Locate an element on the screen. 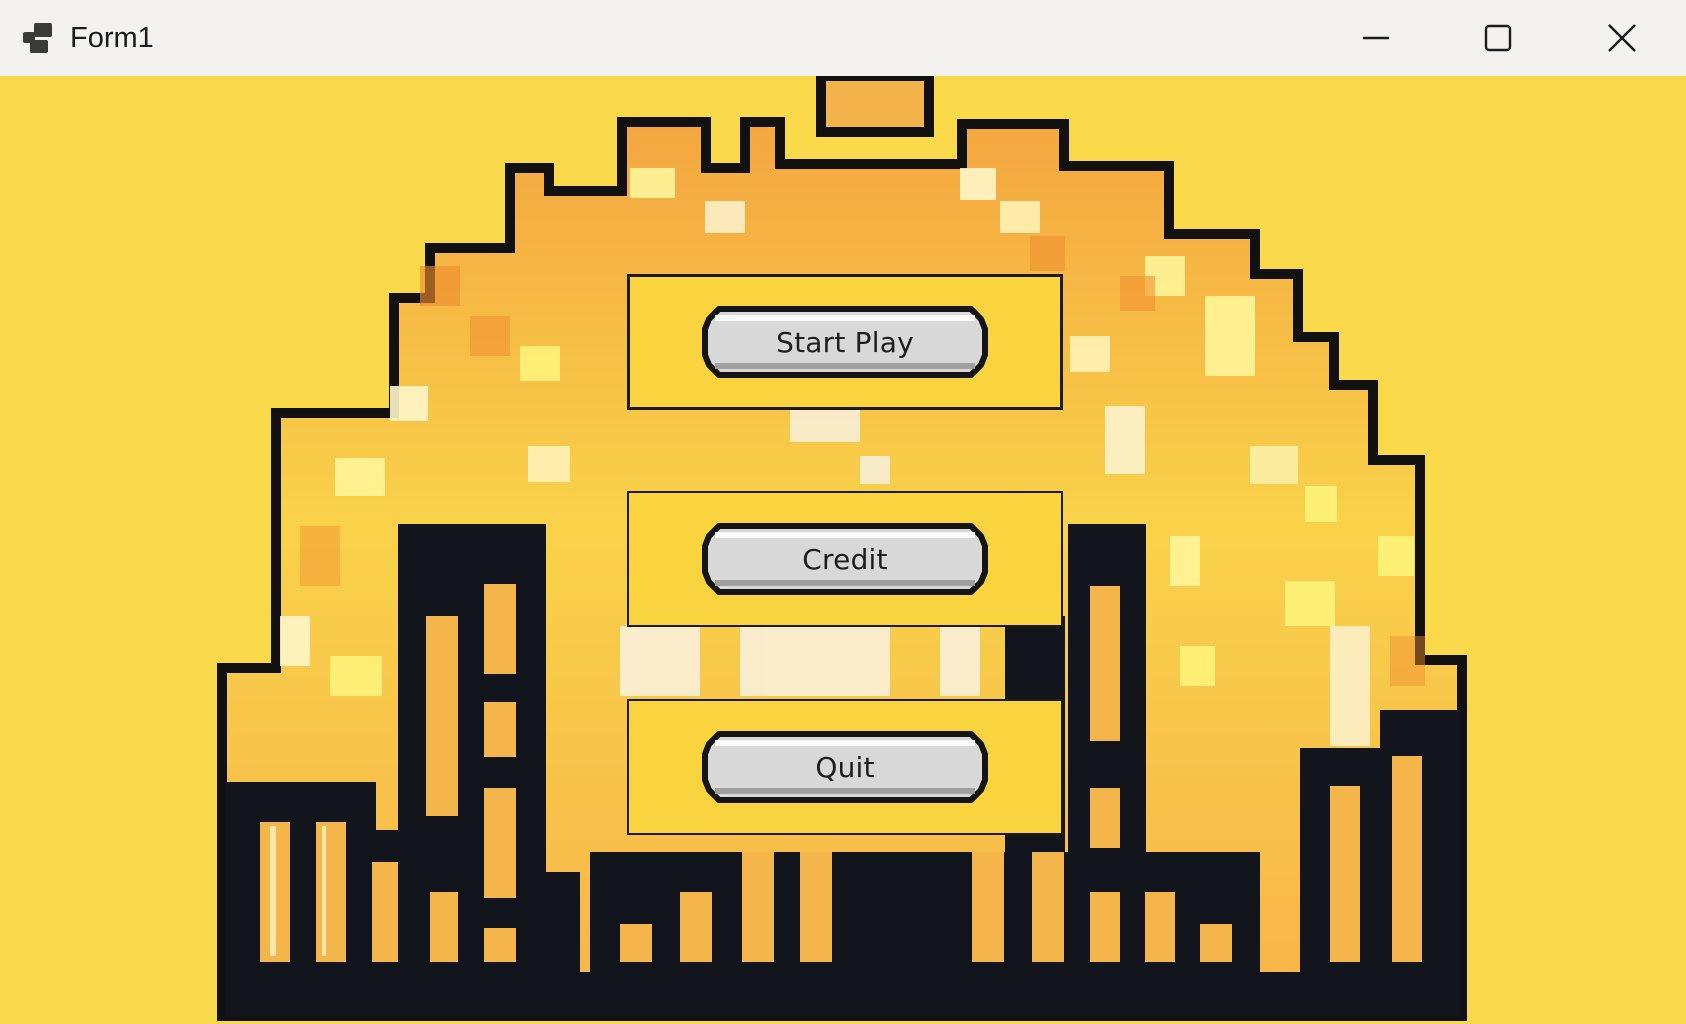  window-title: Form1 is located at coordinates (112, 38).